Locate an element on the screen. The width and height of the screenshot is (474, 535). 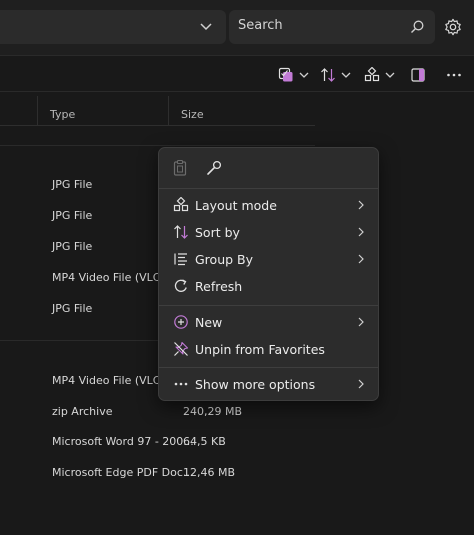
menu-item-refresh: Refresh is located at coordinates (269, 286).